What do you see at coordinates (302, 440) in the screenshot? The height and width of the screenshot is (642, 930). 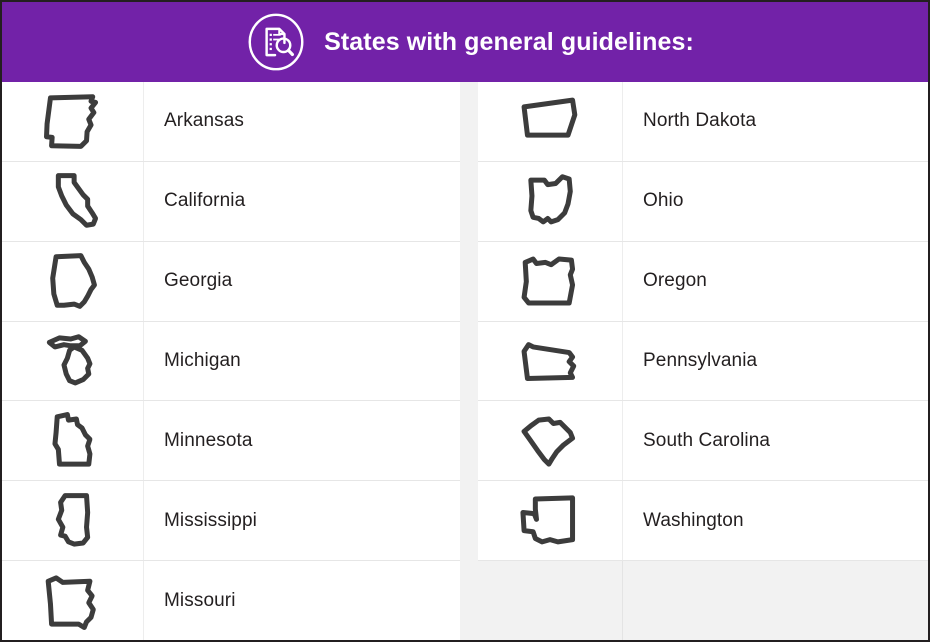 I see `state-name-cell: Minnesota` at bounding box center [302, 440].